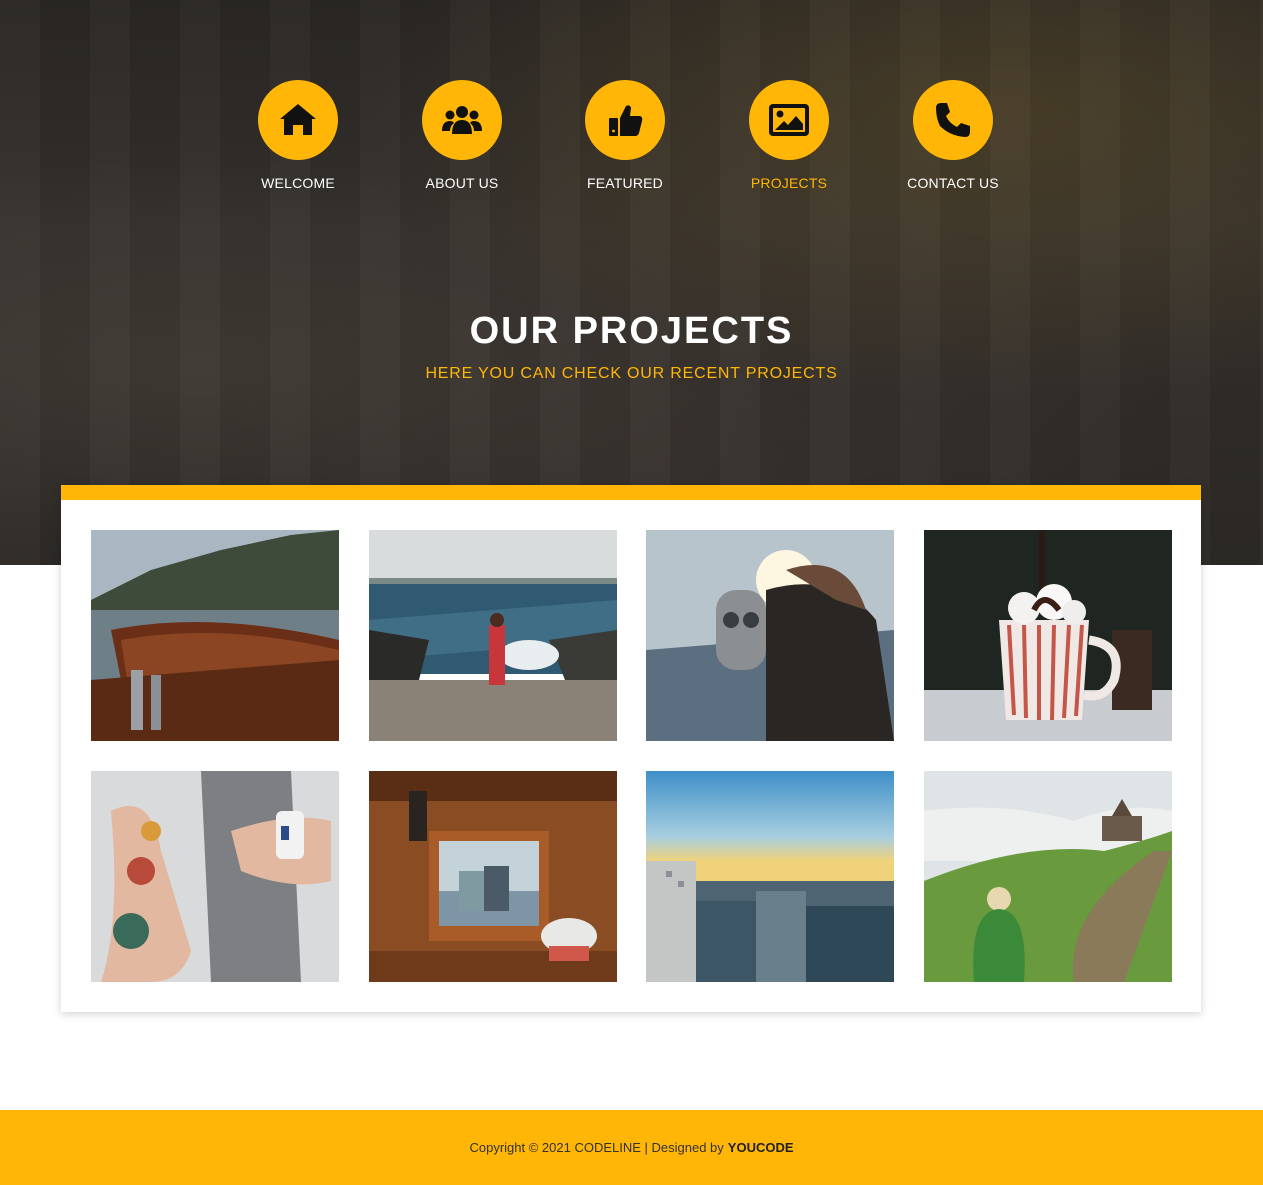 The height and width of the screenshot is (1185, 1263). What do you see at coordinates (493, 635) in the screenshot?
I see `gallery-item-seashore` at bounding box center [493, 635].